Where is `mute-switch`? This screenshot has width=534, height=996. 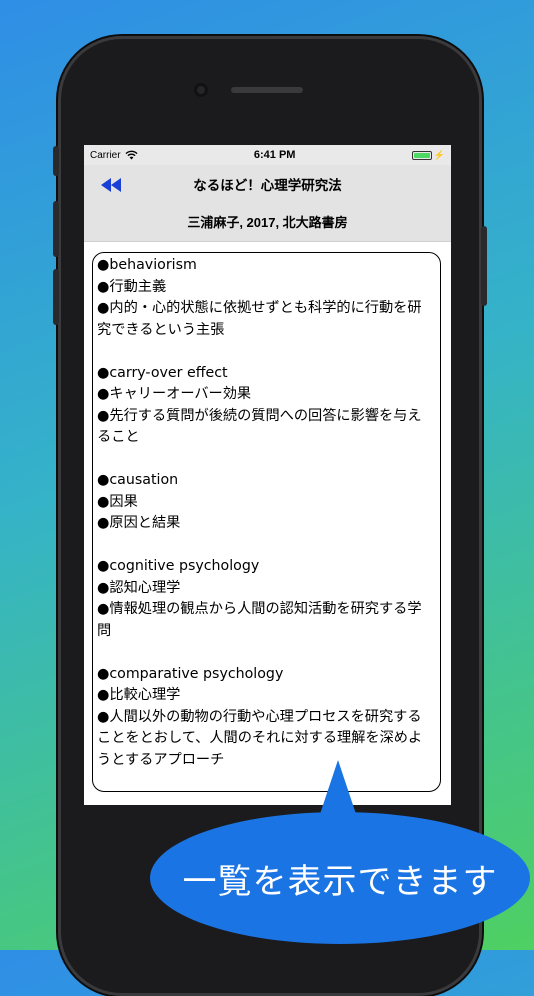 mute-switch is located at coordinates (56, 161).